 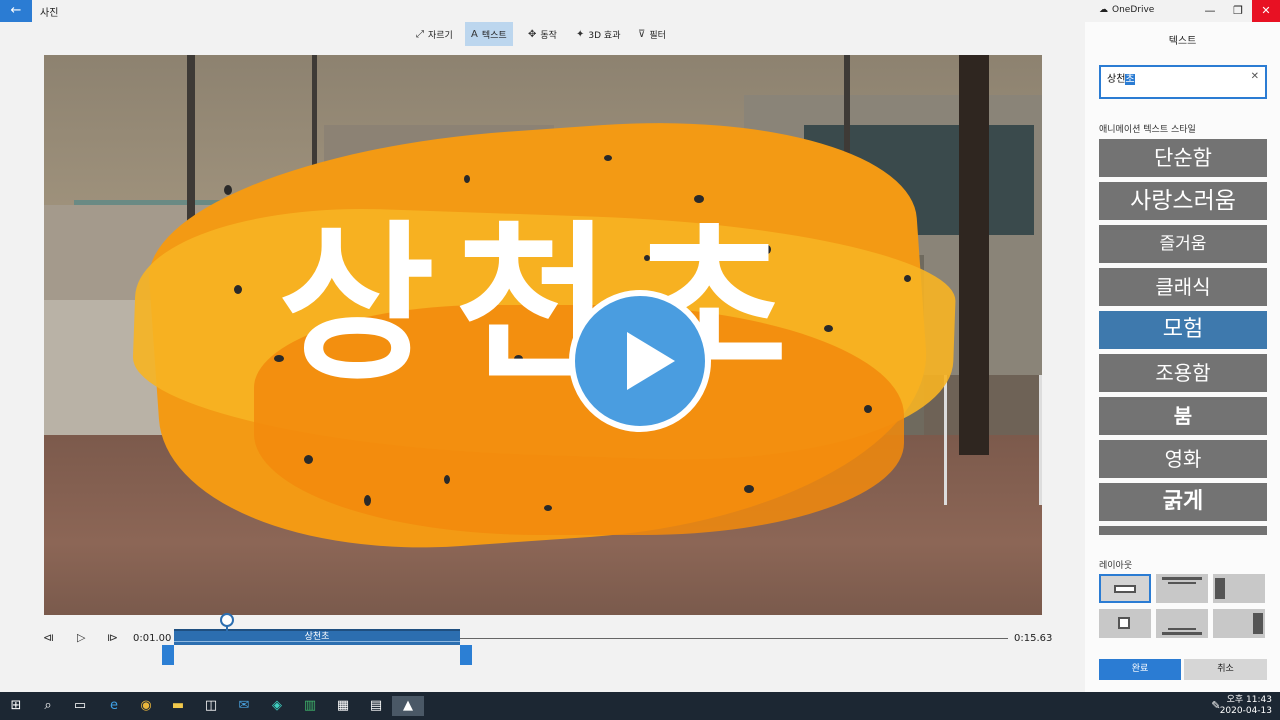 I want to click on text-tool-button: A 텍스트, so click(x=489, y=34).